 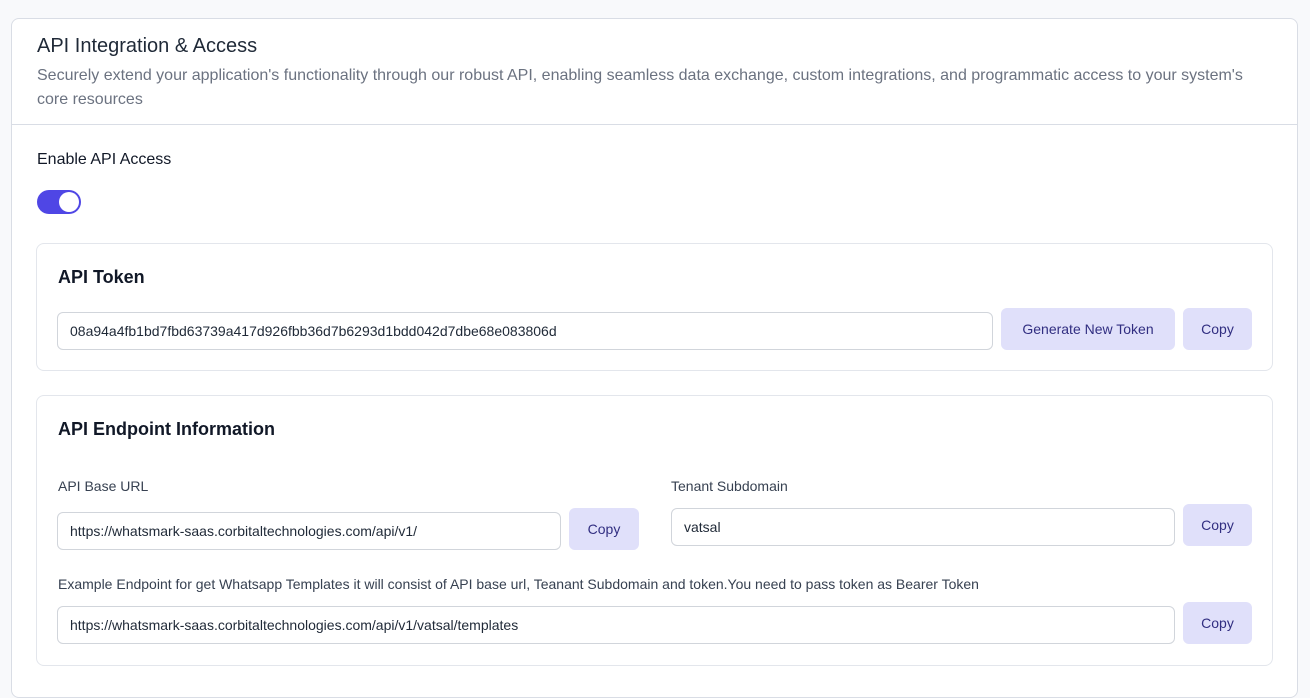 What do you see at coordinates (166, 429) in the screenshot?
I see `api-endpoint-title: API Endpoint Information` at bounding box center [166, 429].